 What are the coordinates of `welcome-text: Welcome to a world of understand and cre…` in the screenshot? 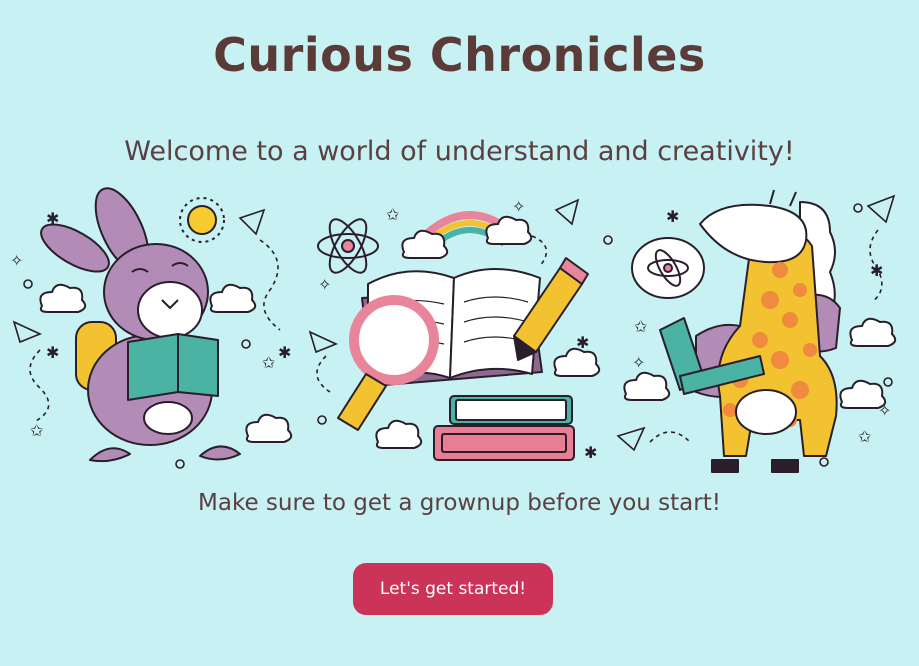 It's located at (459, 151).